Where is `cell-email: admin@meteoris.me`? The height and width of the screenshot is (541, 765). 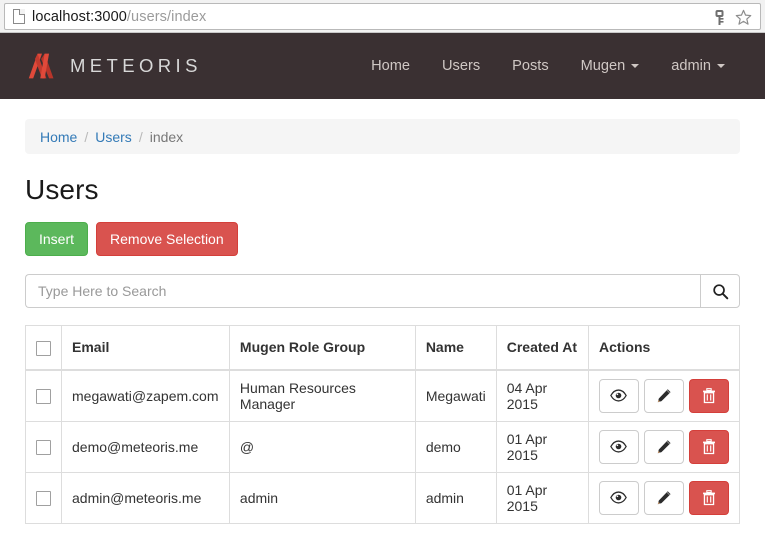 cell-email: admin@meteoris.me is located at coordinates (145, 497).